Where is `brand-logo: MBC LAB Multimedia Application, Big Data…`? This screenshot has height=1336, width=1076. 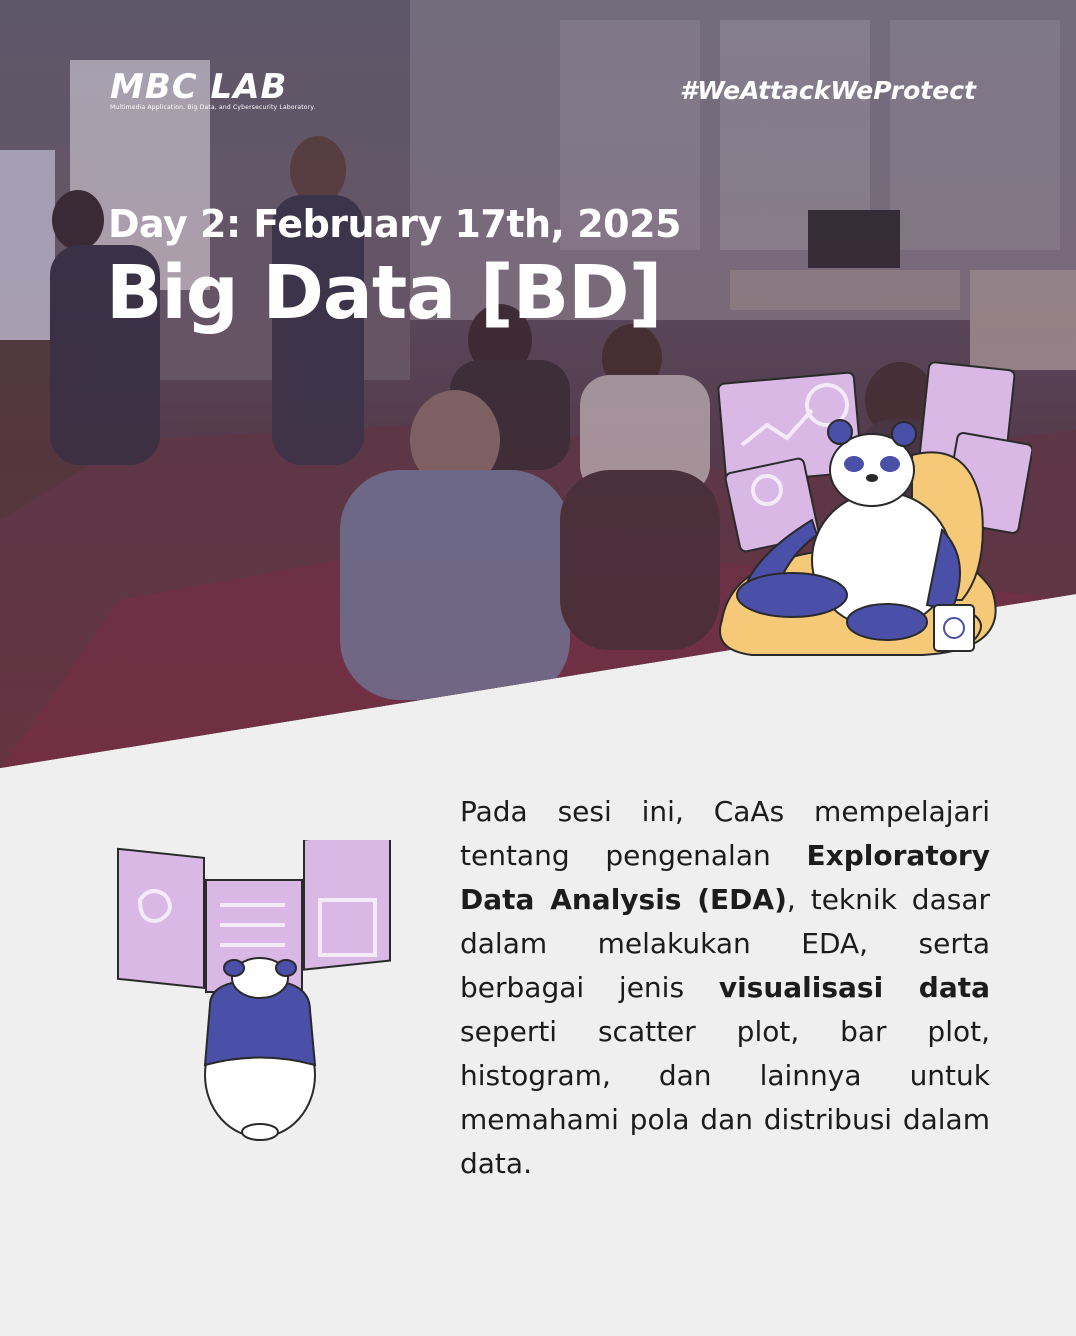
brand-logo: MBC LAB Multimedia Application, Big Data… is located at coordinates (213, 89).